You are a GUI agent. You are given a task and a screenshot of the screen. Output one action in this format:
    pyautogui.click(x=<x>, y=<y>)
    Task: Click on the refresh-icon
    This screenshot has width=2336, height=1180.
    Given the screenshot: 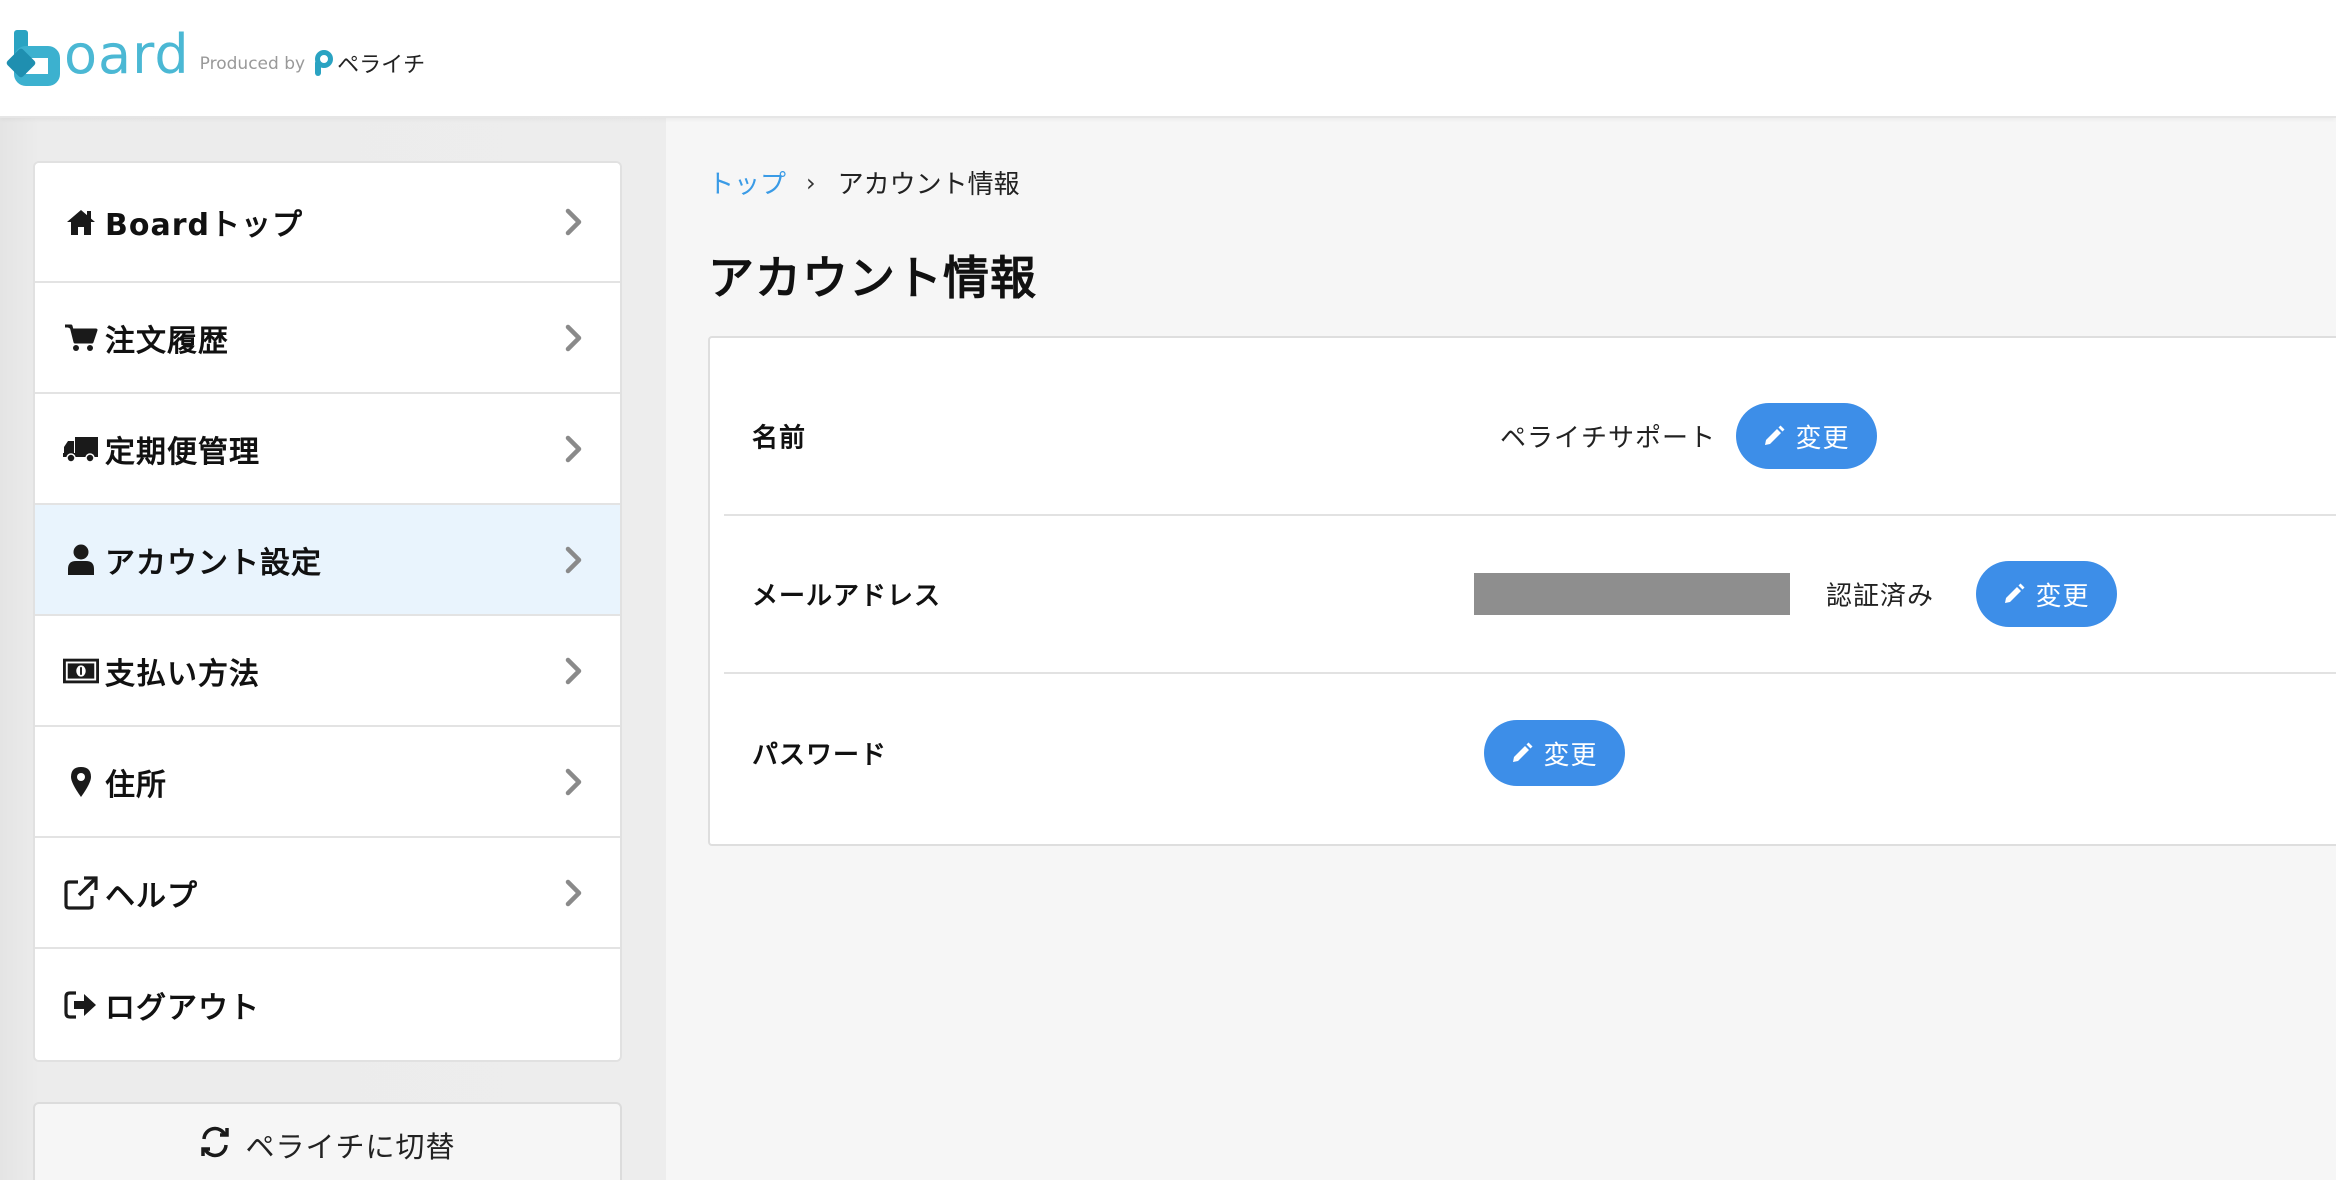 What is the action you would take?
    pyautogui.click(x=215, y=1142)
    